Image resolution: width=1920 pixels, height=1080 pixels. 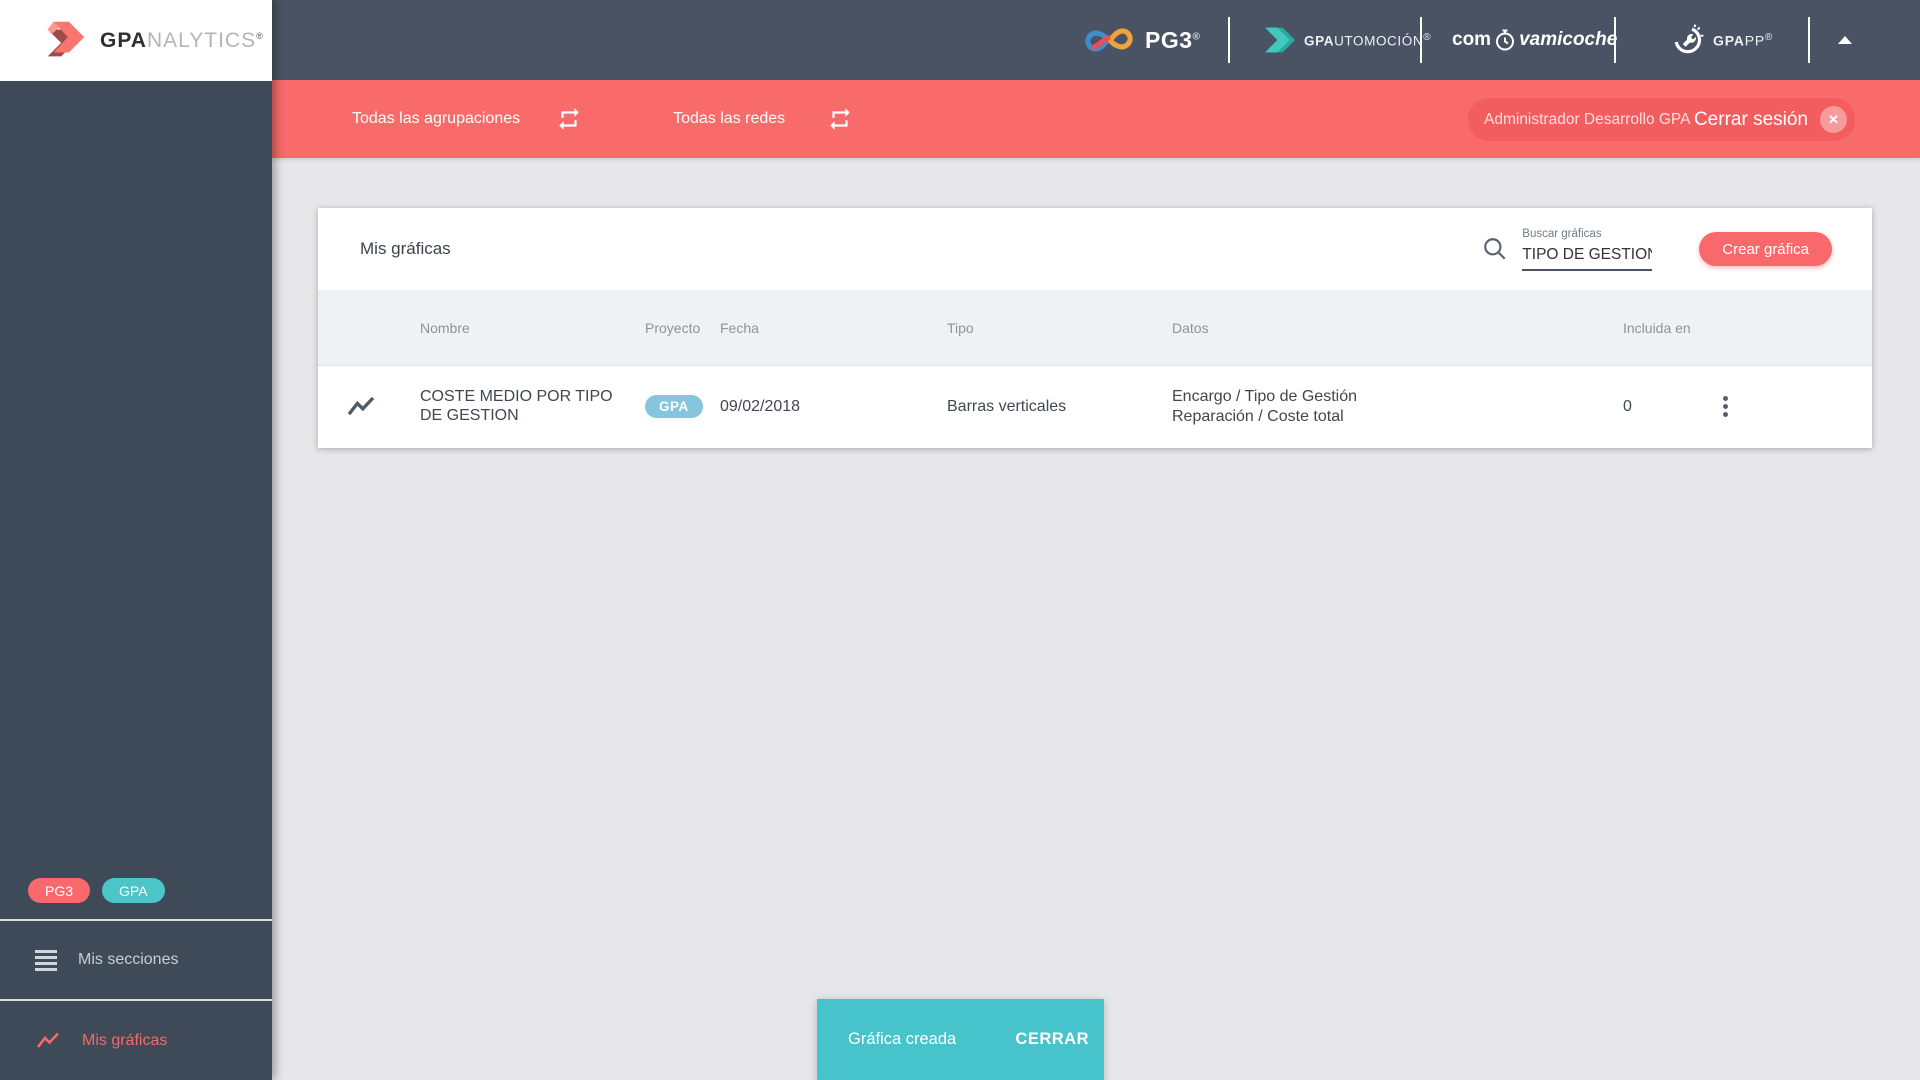 What do you see at coordinates (405, 248) in the screenshot?
I see `page-title: Mis gráficas` at bounding box center [405, 248].